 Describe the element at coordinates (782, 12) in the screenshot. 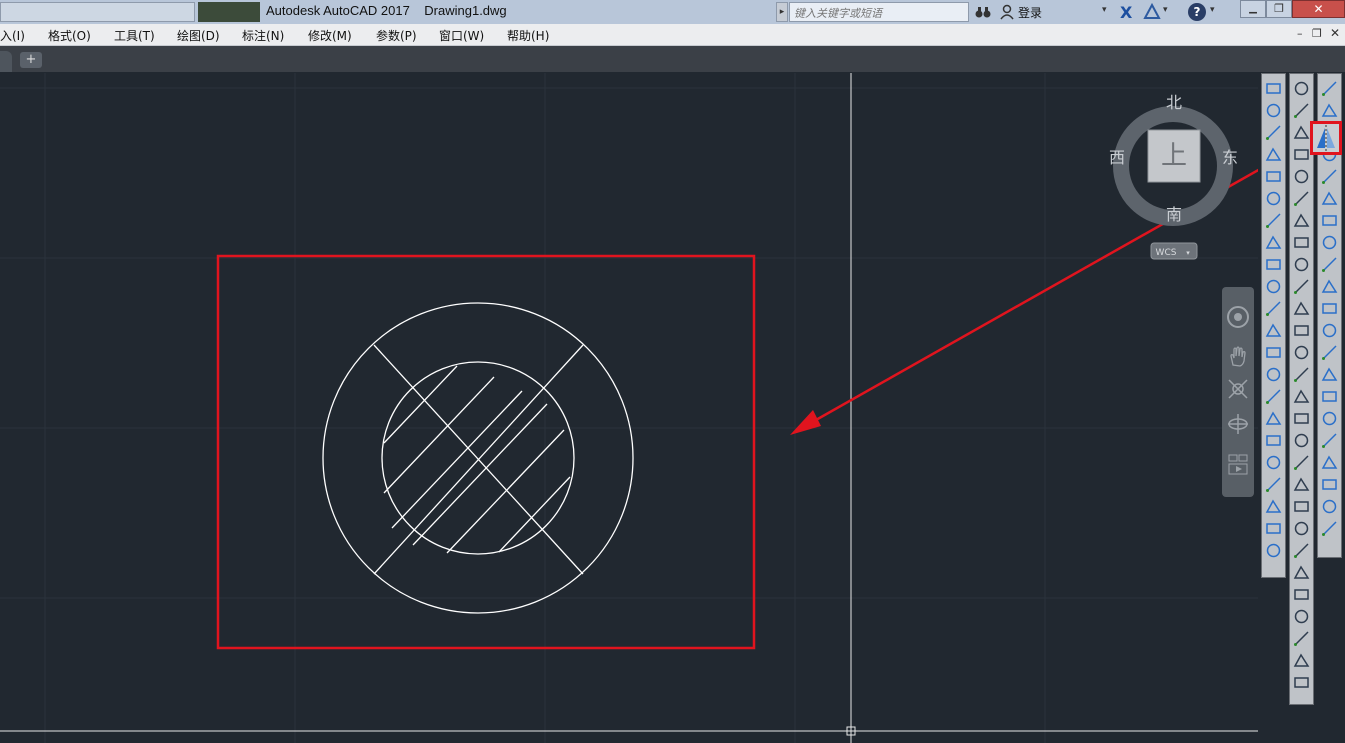

I see `search-arrow-icon: ▸` at that location.